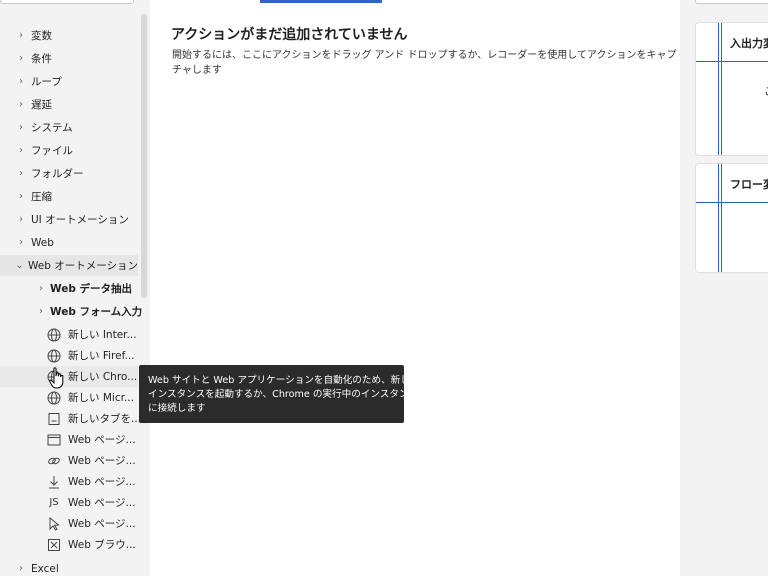 This screenshot has height=576, width=768. Describe the element at coordinates (54, 524) in the screenshot. I see `pointer-icon` at that location.